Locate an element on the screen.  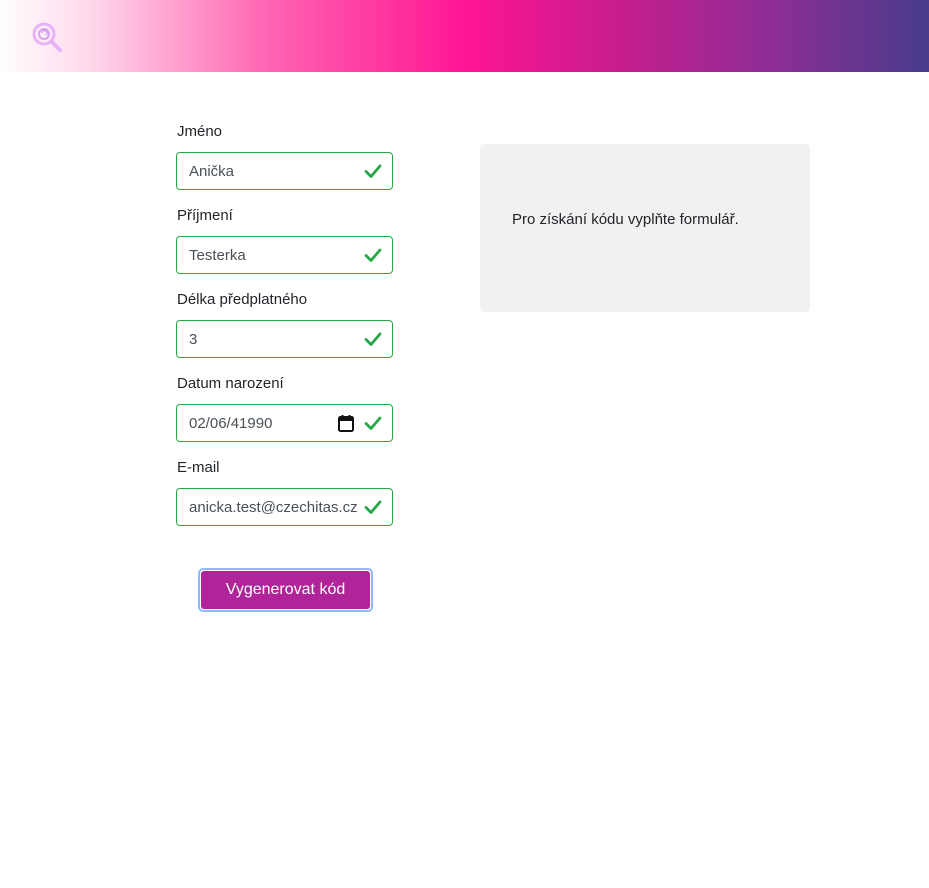
first-name-input is located at coordinates (267, 171).